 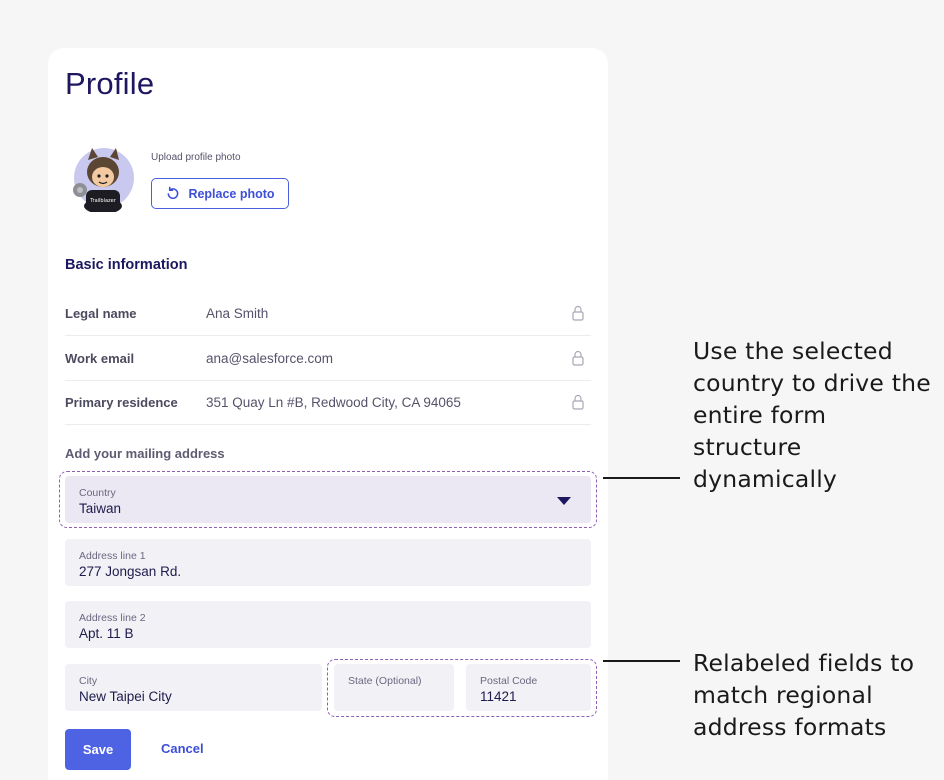 What do you see at coordinates (528, 687) in the screenshot?
I see `postal-code-field: Postal Code 11421` at bounding box center [528, 687].